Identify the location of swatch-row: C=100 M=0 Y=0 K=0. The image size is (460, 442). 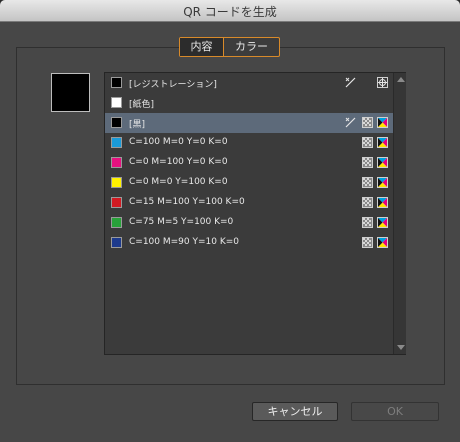
(249, 143).